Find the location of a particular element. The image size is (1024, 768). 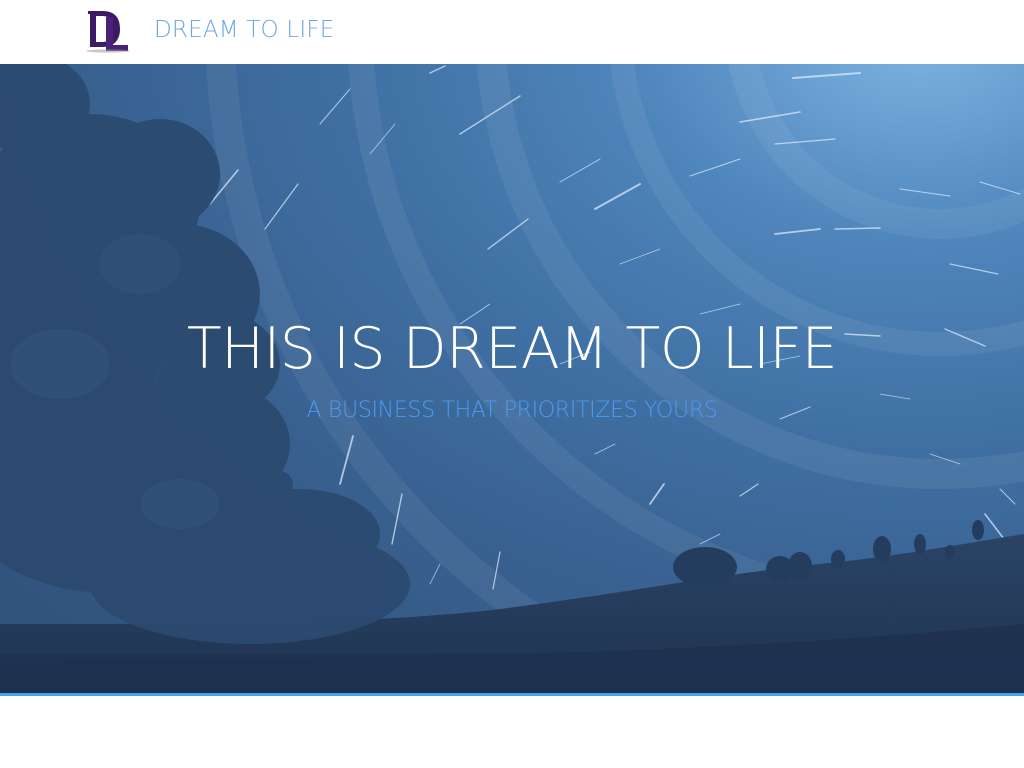

brand-link: DREAM TO LIFE is located at coordinates (208, 30).